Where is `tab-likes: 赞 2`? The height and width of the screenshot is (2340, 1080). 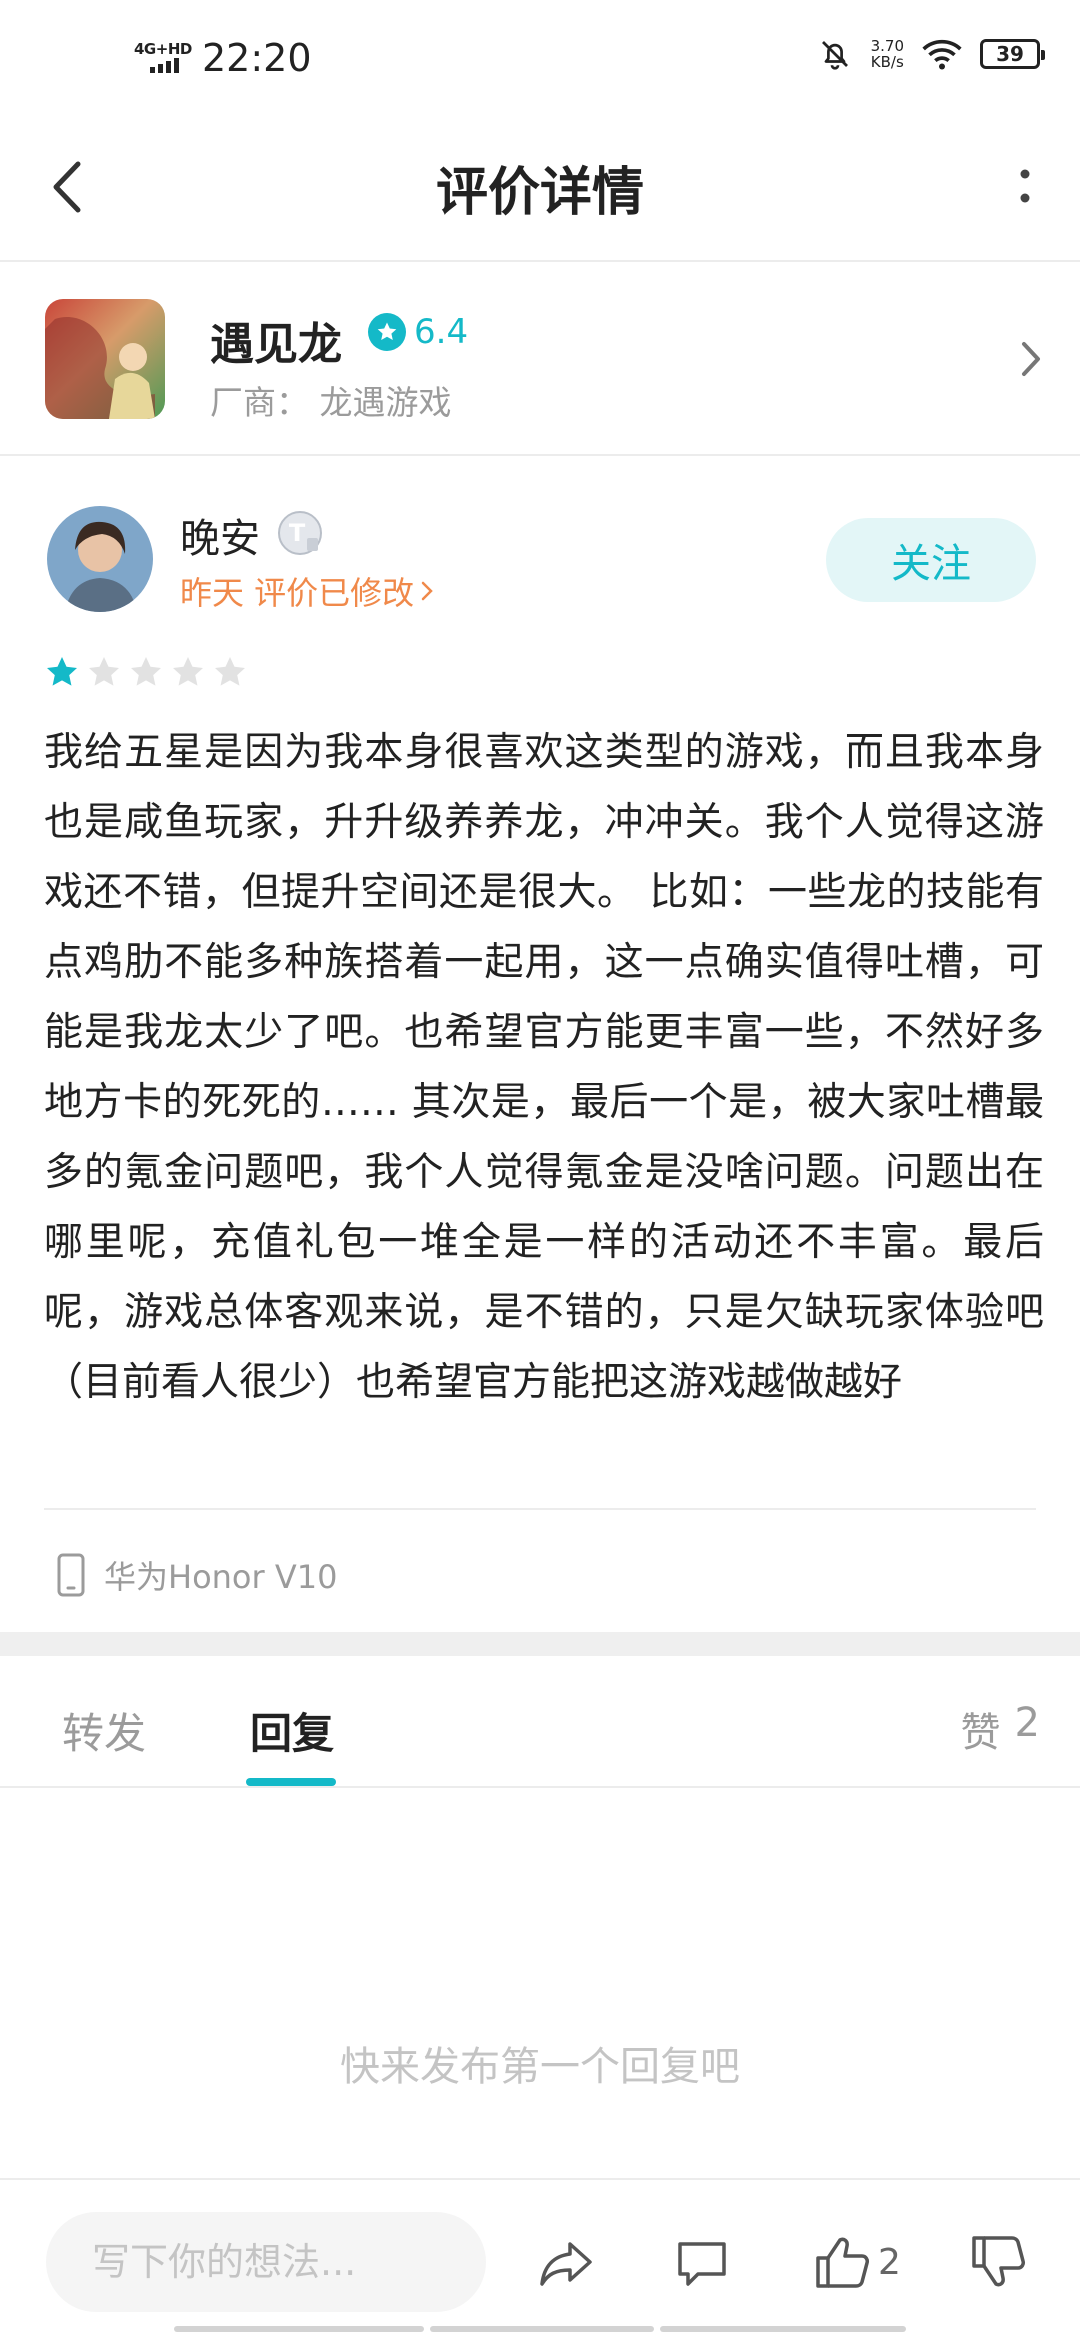
tab-likes: 赞 2 is located at coordinates (1000, 1729).